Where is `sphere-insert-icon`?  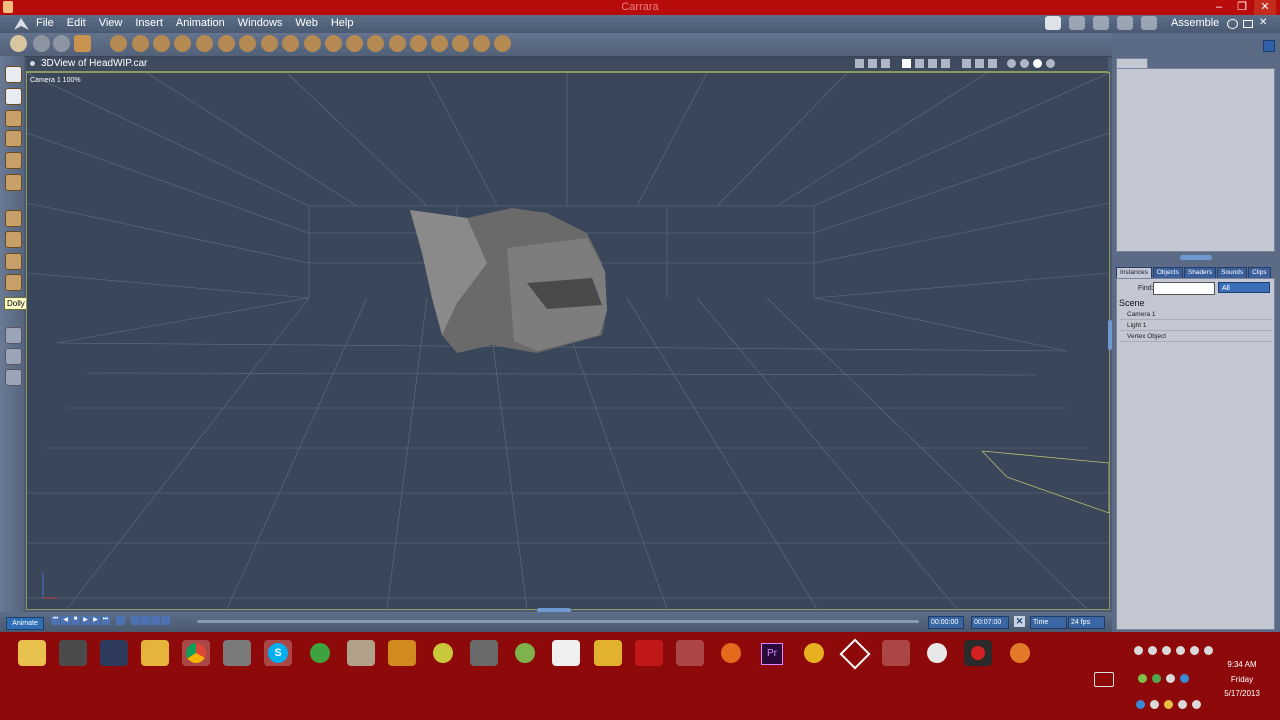 sphere-insert-icon is located at coordinates (118, 43).